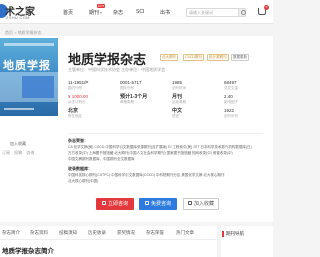  What do you see at coordinates (75, 113) in the screenshot?
I see `stat-item: 北京 所在地区` at bounding box center [75, 113].